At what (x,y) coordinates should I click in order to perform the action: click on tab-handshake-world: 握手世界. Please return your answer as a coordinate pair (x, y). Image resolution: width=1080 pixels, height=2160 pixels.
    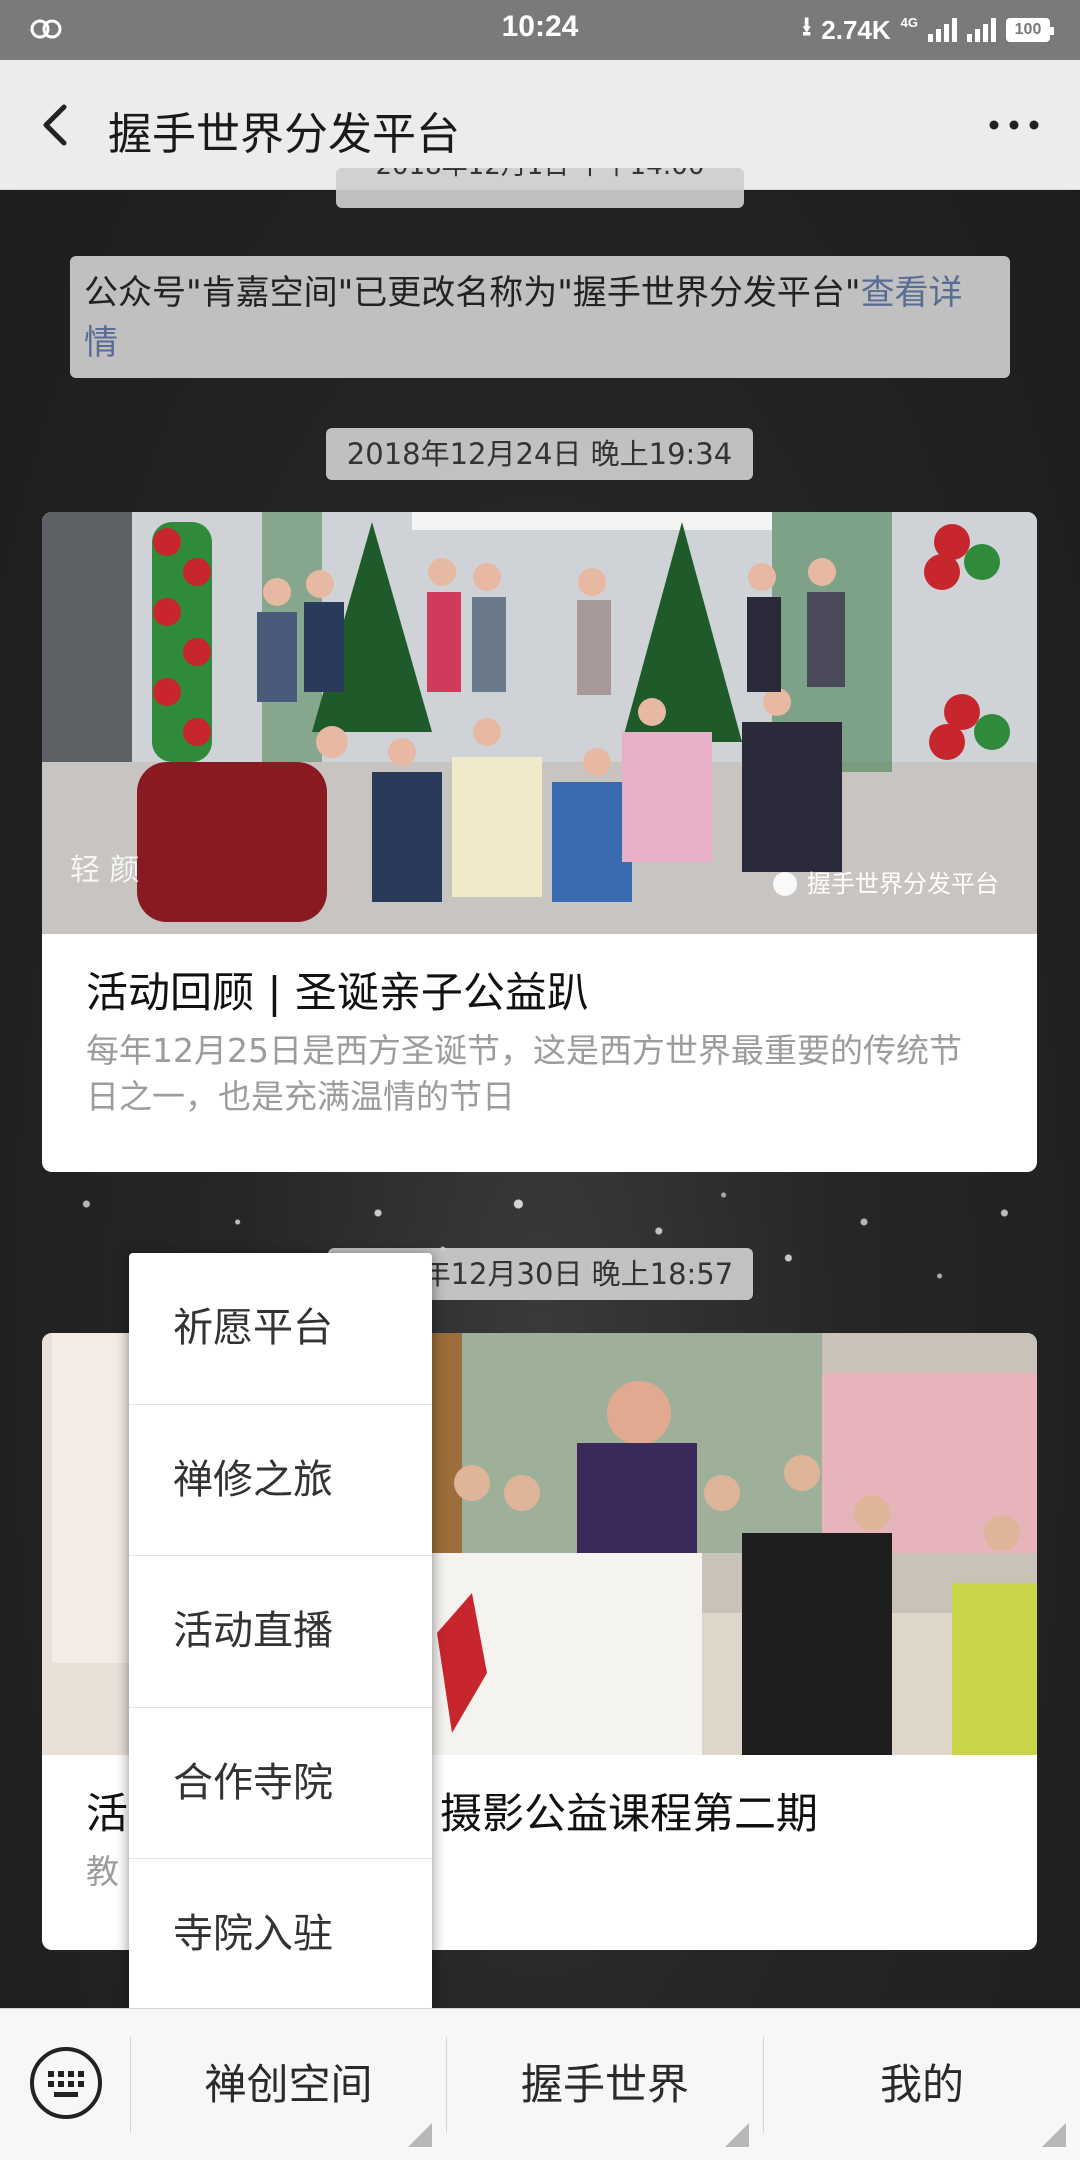
    Looking at the image, I should click on (605, 2084).